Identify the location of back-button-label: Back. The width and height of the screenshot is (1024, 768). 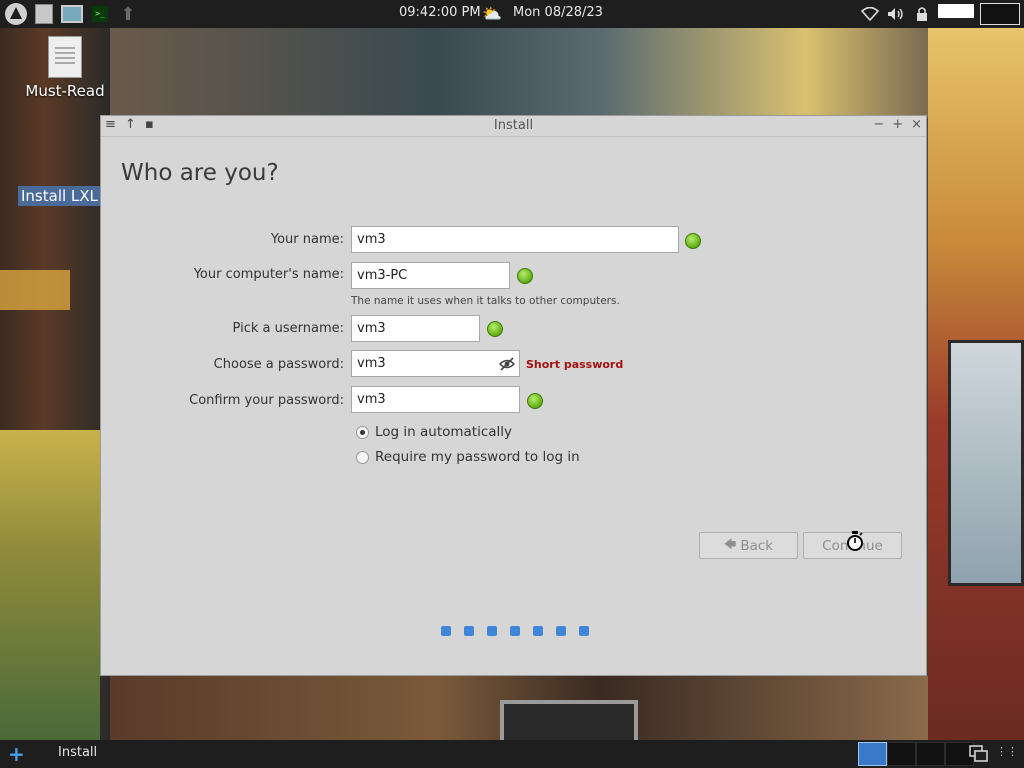
(757, 545).